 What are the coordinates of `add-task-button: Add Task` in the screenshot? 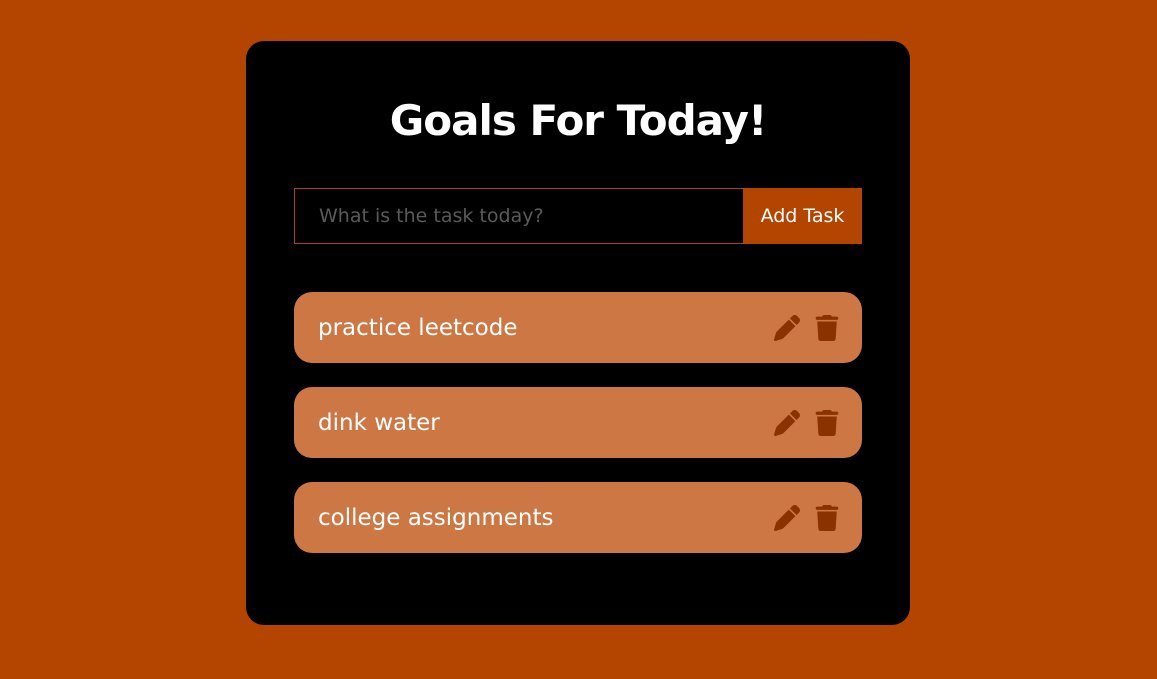 It's located at (802, 216).